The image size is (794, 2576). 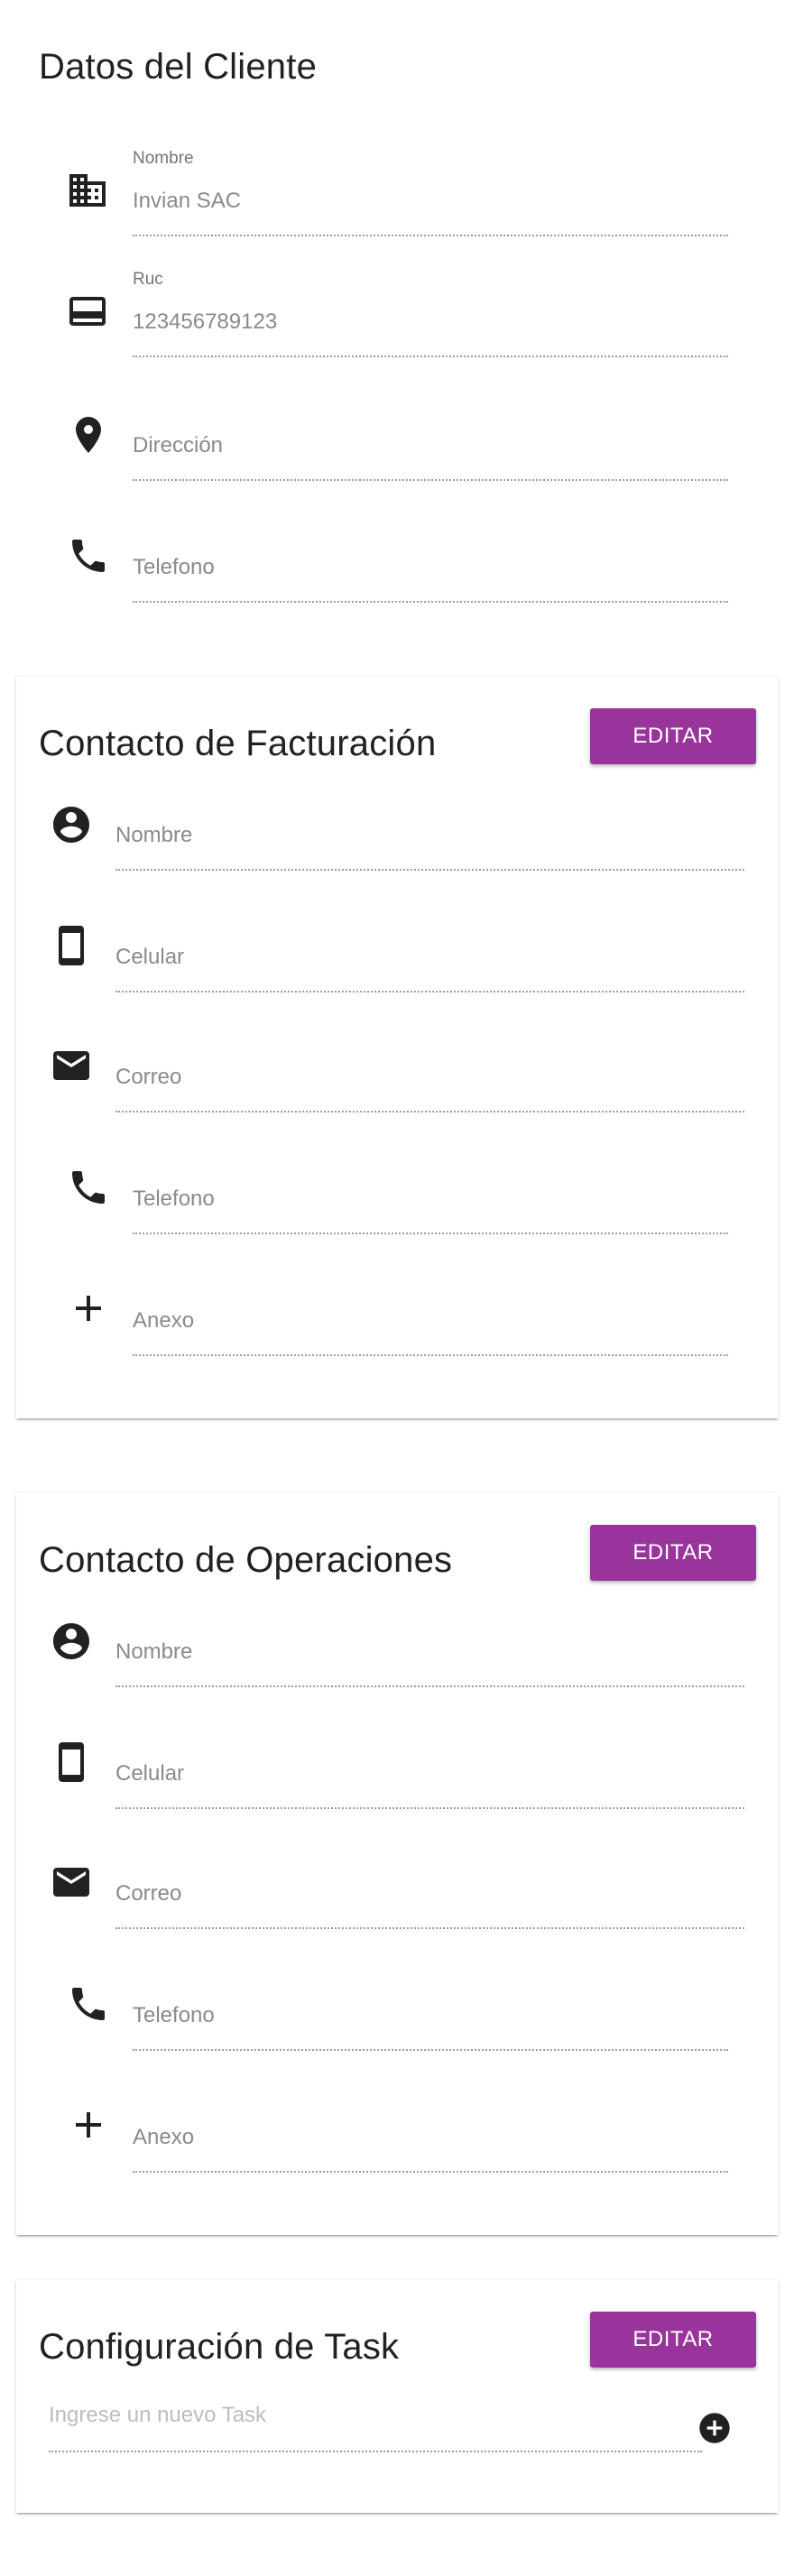 What do you see at coordinates (148, 1893) in the screenshot?
I see `operations-email-placeholder: Correo` at bounding box center [148, 1893].